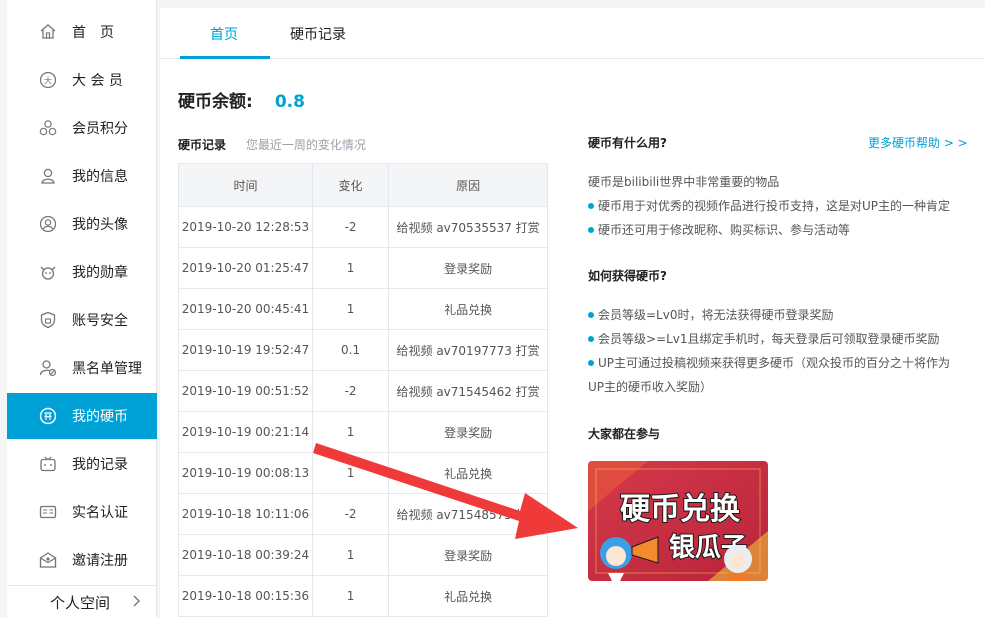  I want to click on promo-title-line1: 硬币兑换, so click(680, 509).